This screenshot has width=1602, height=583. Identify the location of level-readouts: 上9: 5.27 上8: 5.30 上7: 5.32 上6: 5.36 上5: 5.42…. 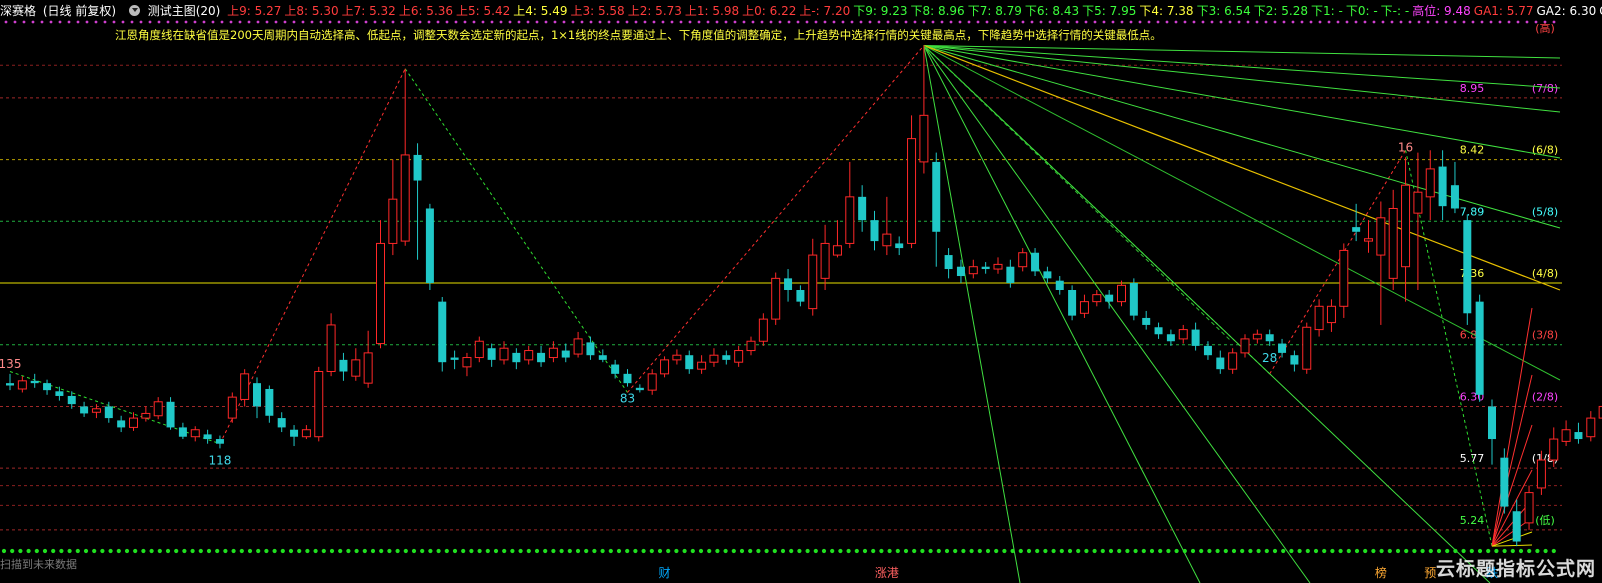
(914, 11).